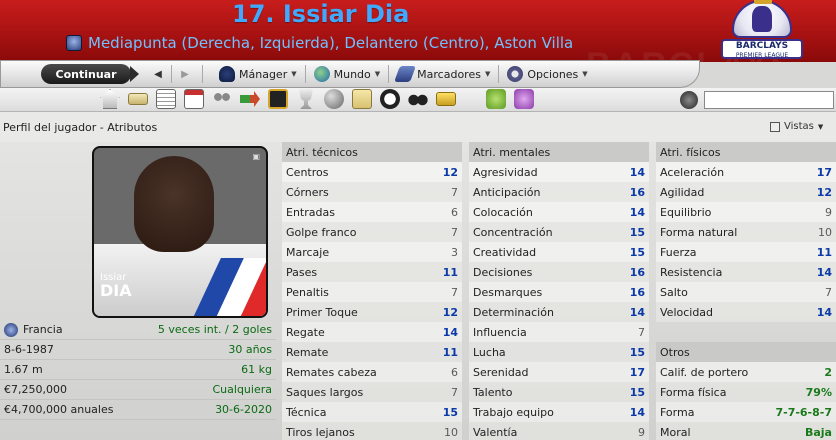 This screenshot has width=836, height=440. I want to click on bio-key: Francia, so click(43, 329).